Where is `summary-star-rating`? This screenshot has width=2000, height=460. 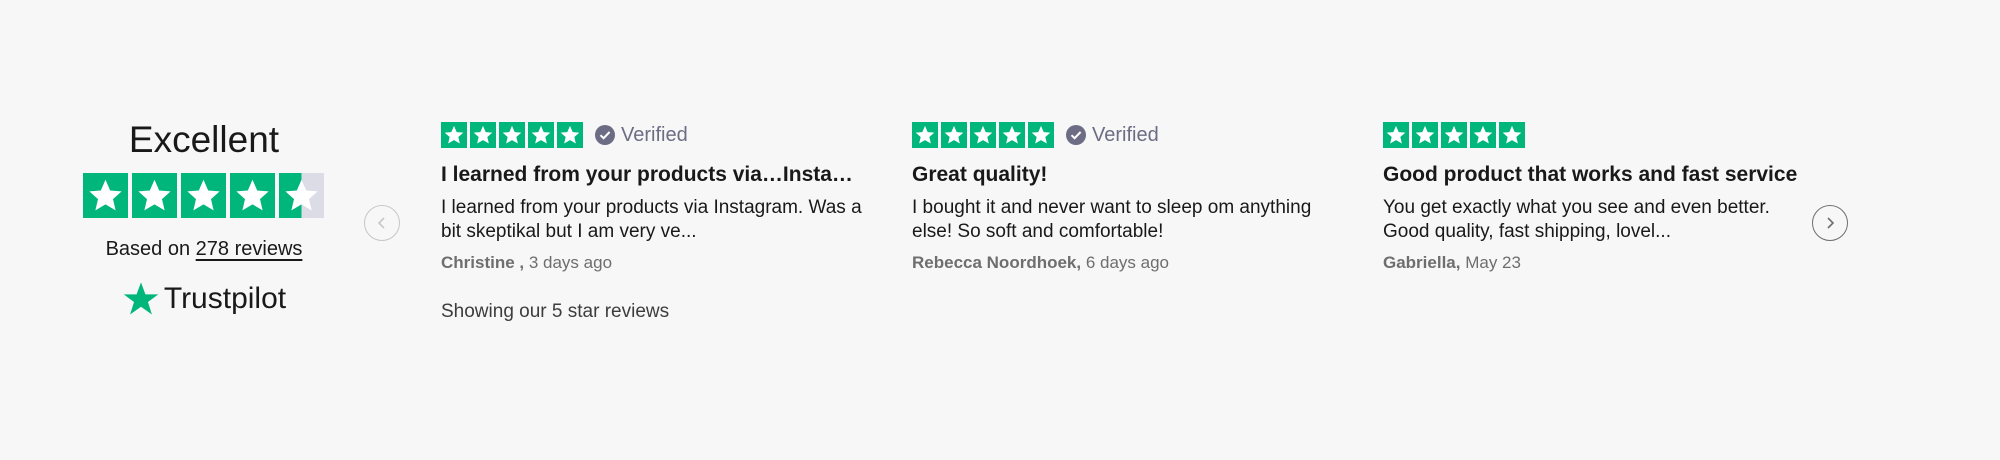
summary-star-rating is located at coordinates (204, 195).